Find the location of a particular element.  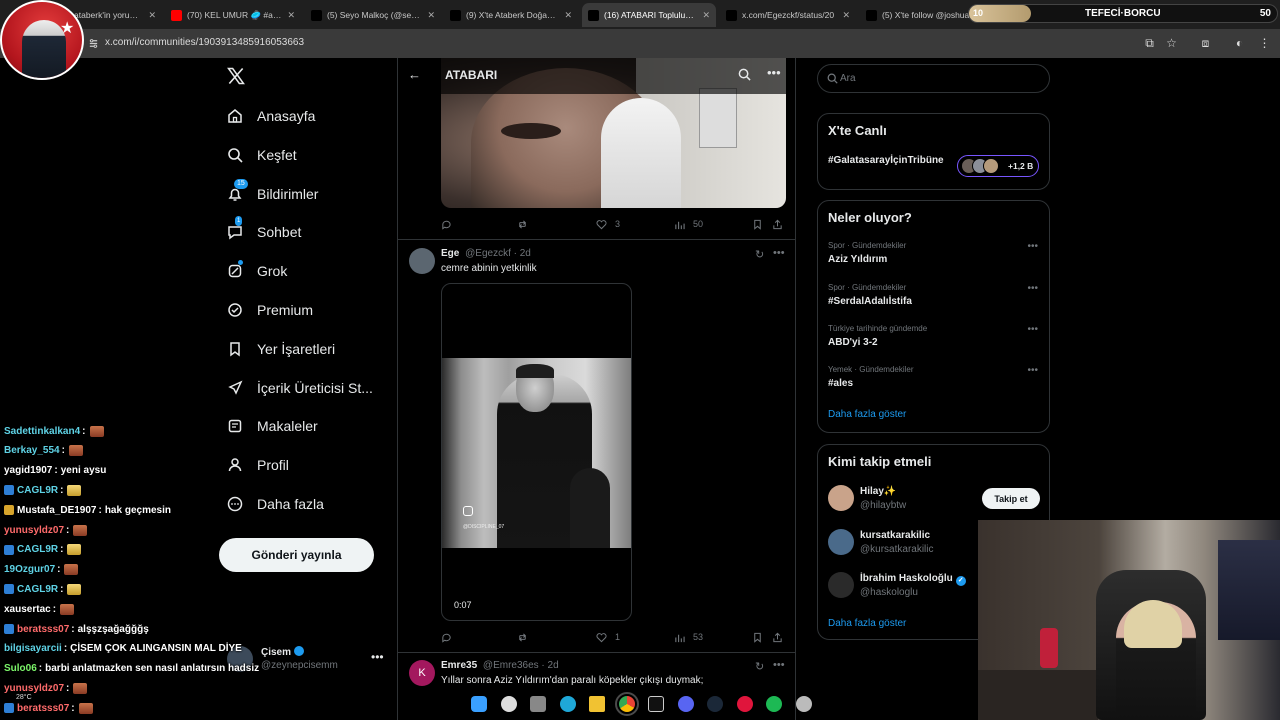

chat-username: xausertac is located at coordinates (27, 609).